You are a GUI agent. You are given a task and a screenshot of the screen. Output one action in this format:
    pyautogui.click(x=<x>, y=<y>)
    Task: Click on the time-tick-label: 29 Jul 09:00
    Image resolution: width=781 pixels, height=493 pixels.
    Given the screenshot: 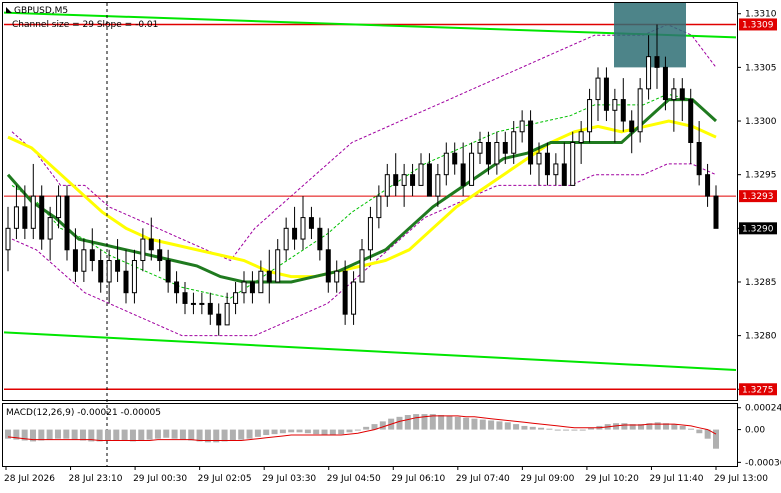 What is the action you would take?
    pyautogui.click(x=547, y=479)
    